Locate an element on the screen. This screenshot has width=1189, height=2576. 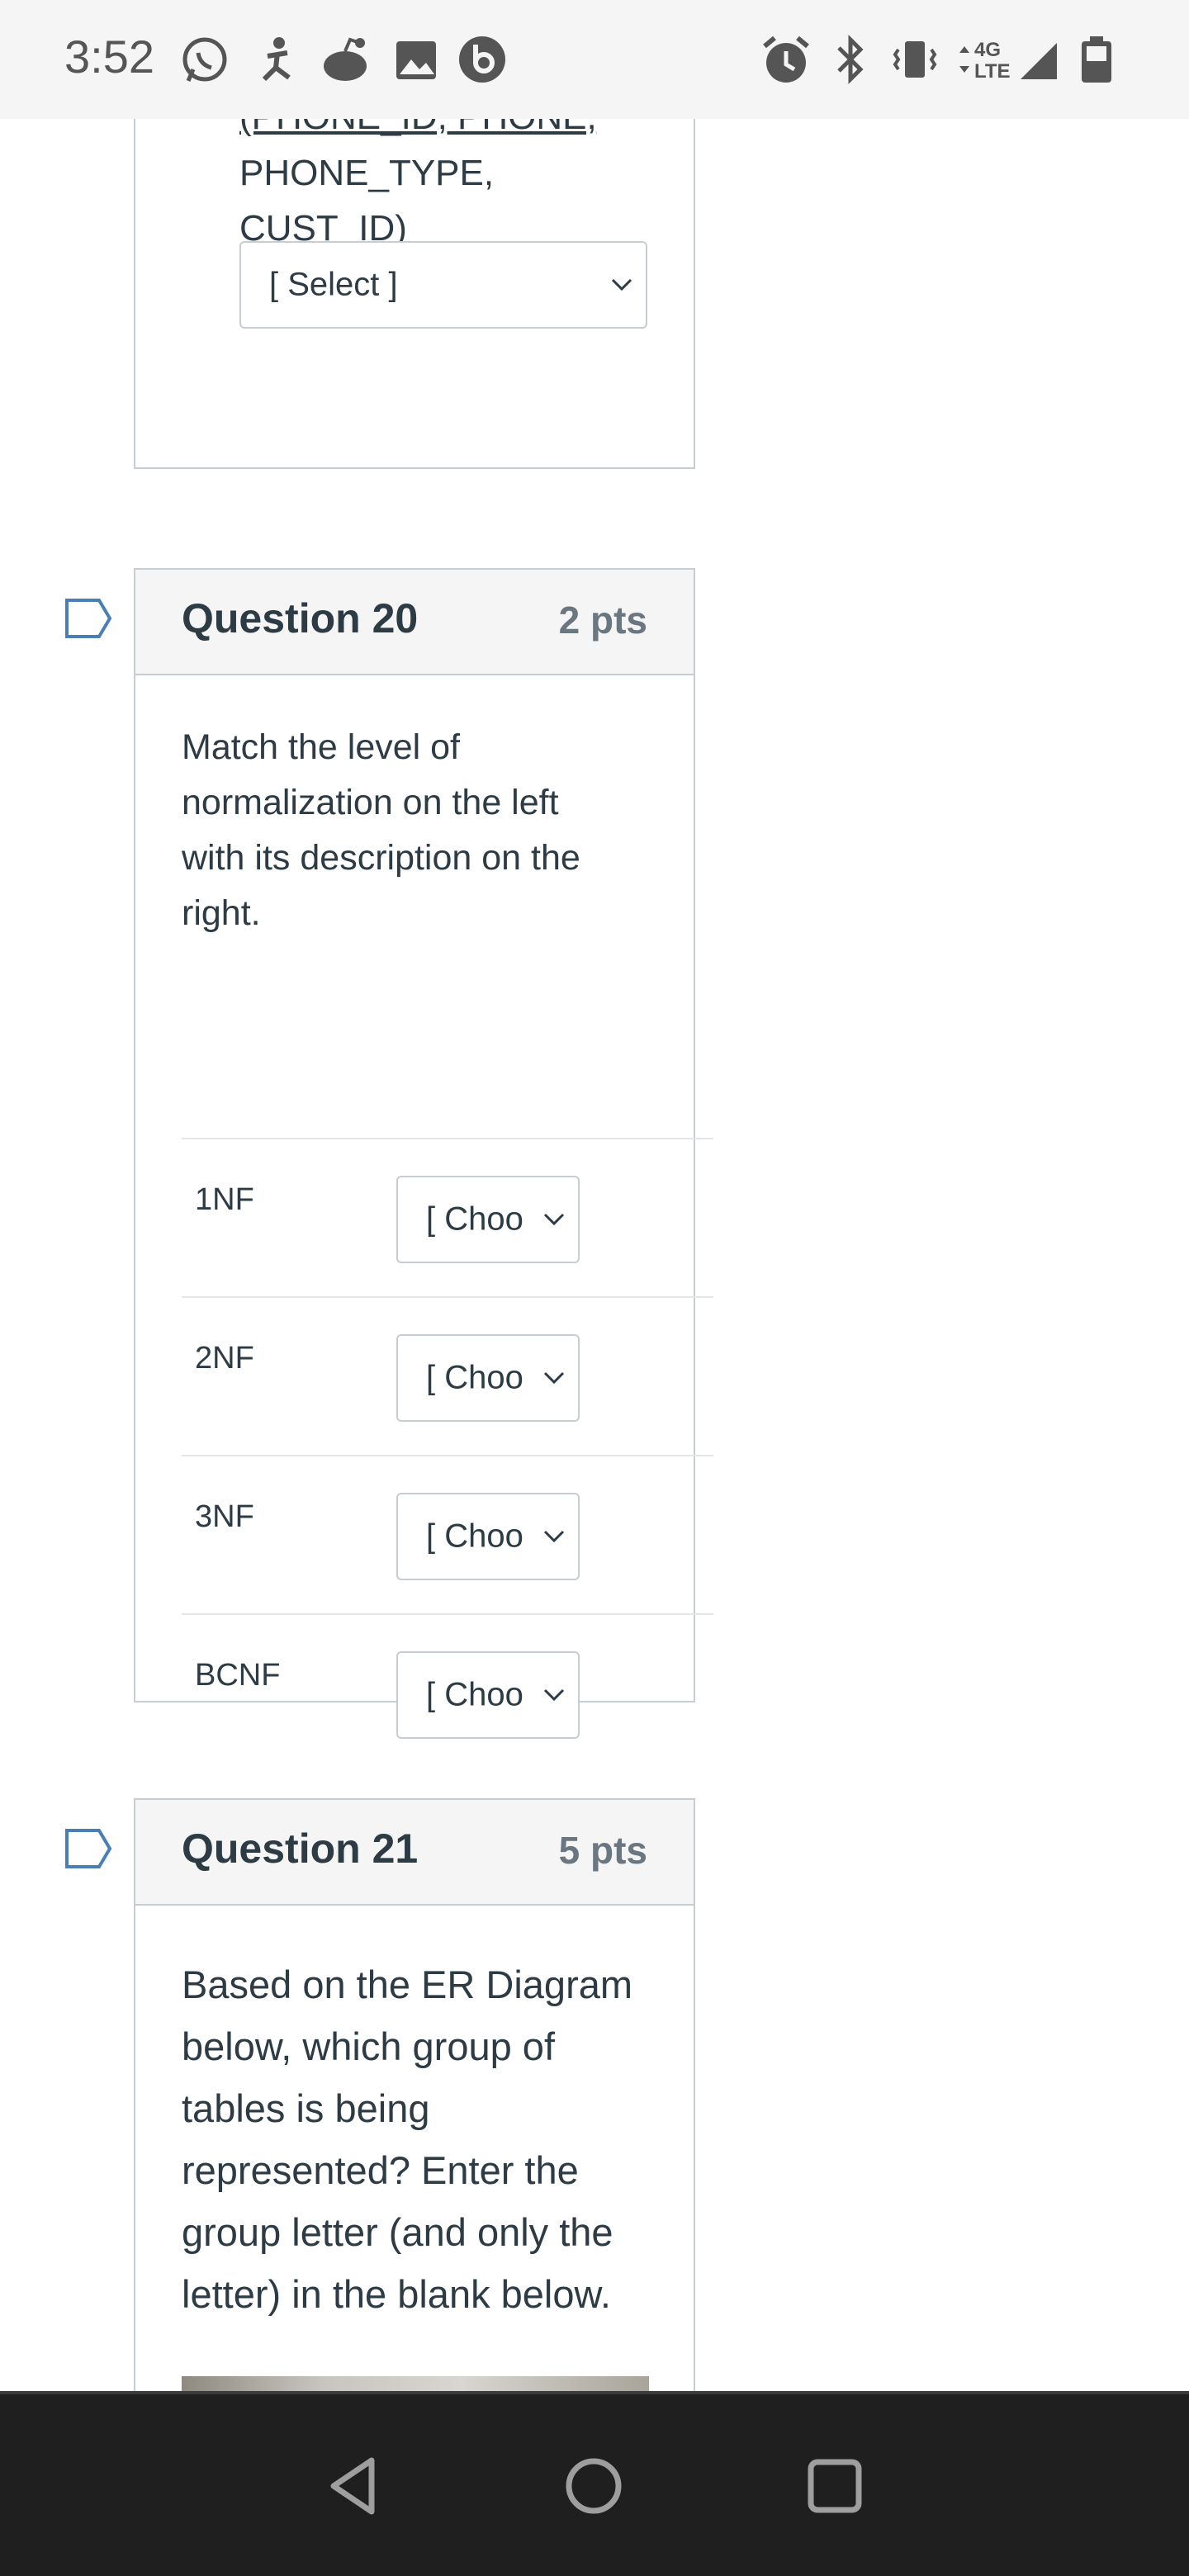
match-label: 2NF is located at coordinates (224, 1358).